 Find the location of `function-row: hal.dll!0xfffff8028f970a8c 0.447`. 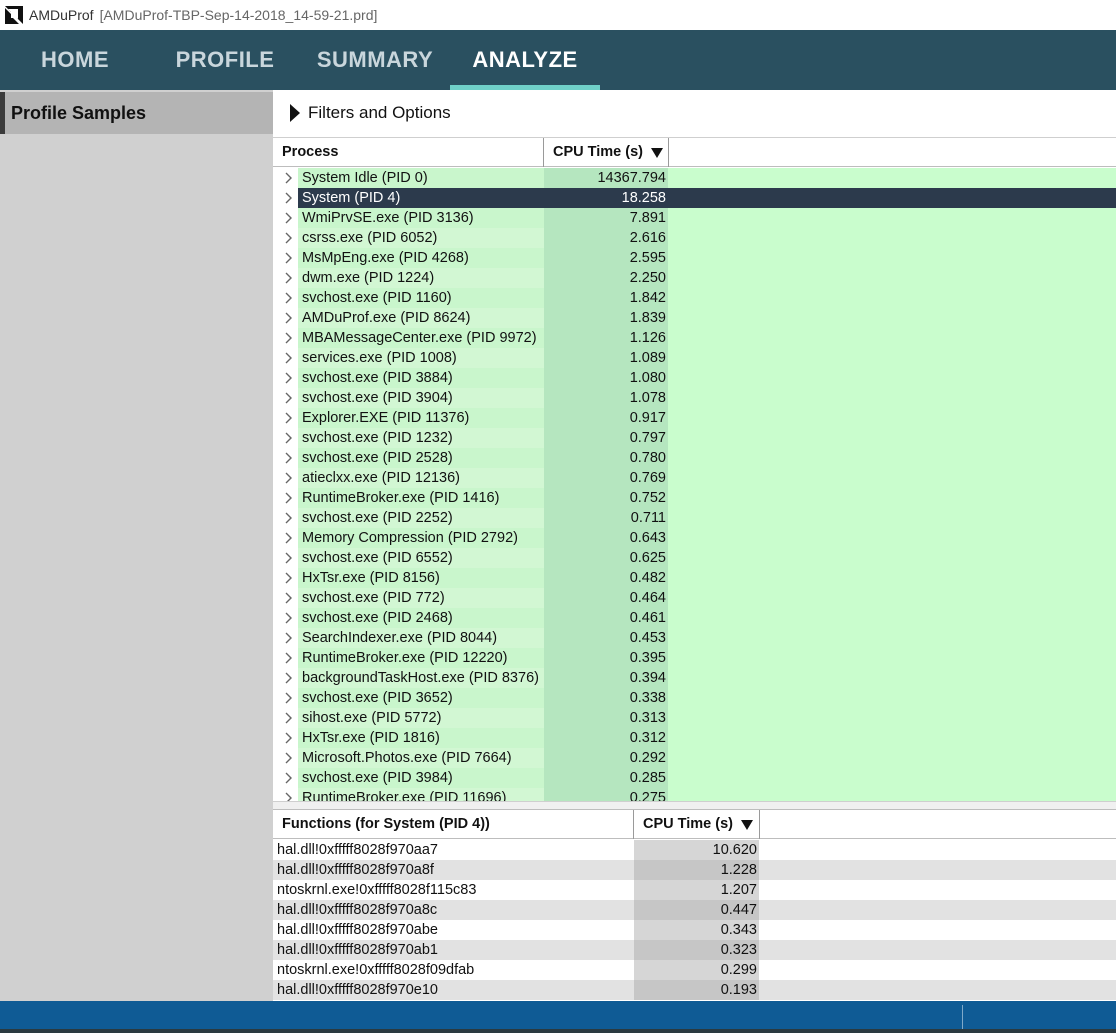

function-row: hal.dll!0xfffff8028f970a8c 0.447 is located at coordinates (694, 910).